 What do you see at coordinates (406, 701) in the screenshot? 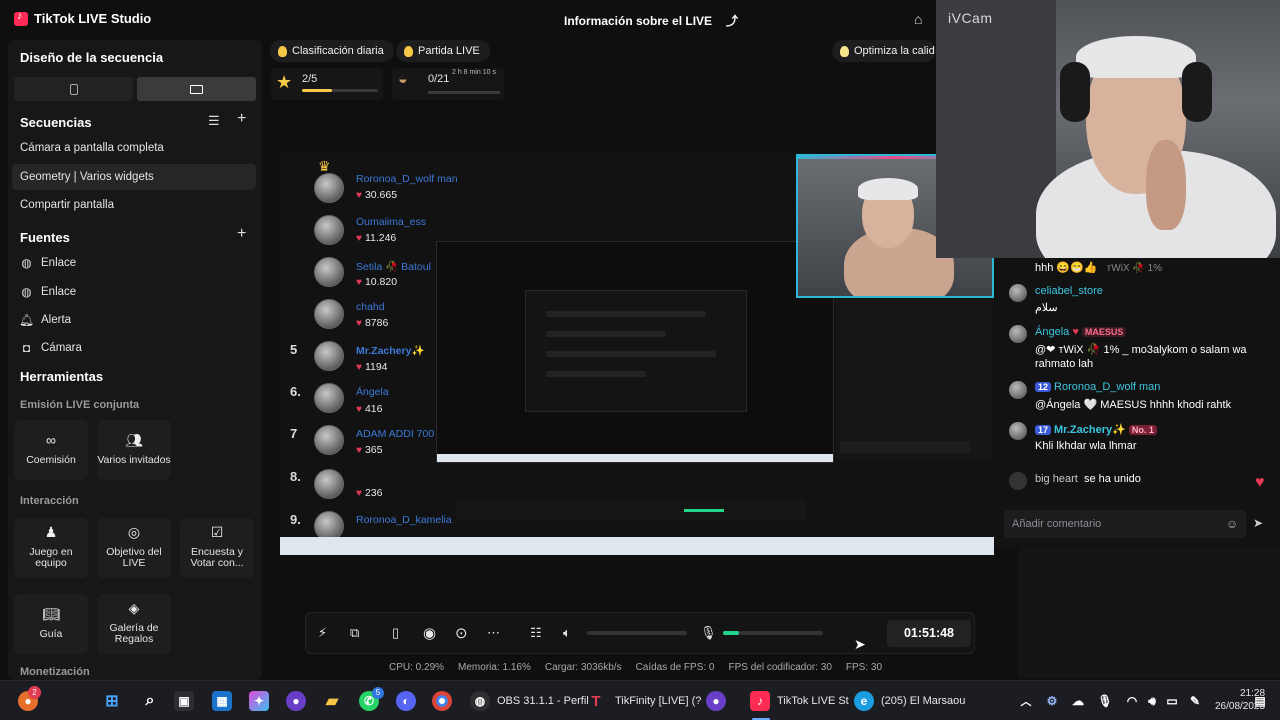
I see `discord-icon: ◐` at bounding box center [406, 701].